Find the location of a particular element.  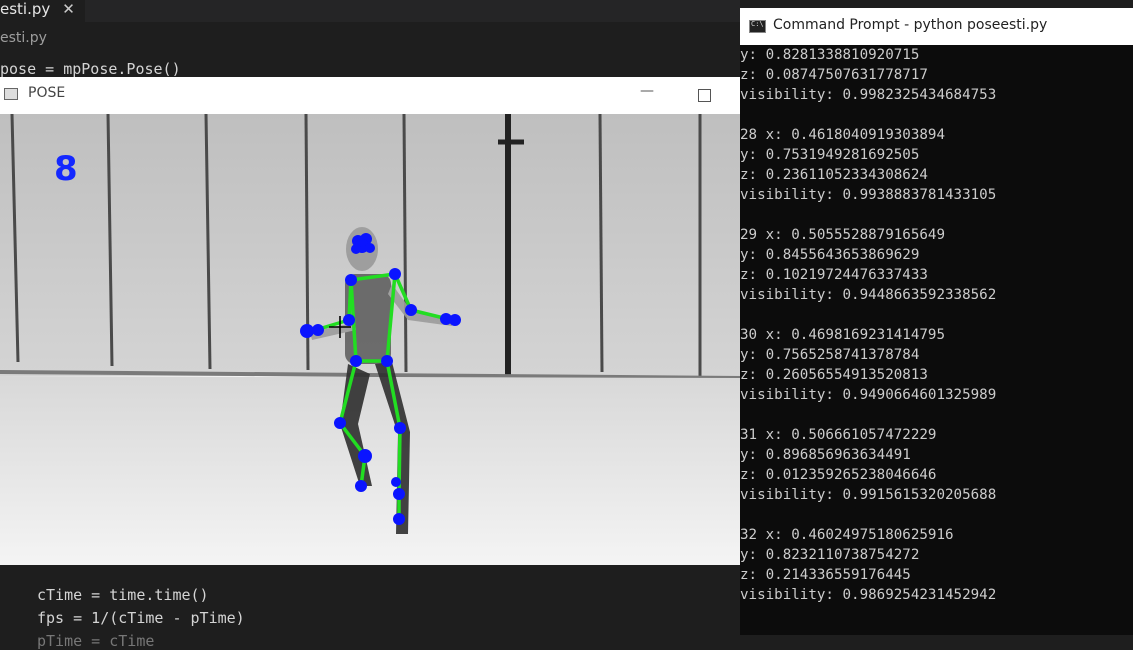

code-line: fps = 1/(cTime - pTime) is located at coordinates (141, 618).